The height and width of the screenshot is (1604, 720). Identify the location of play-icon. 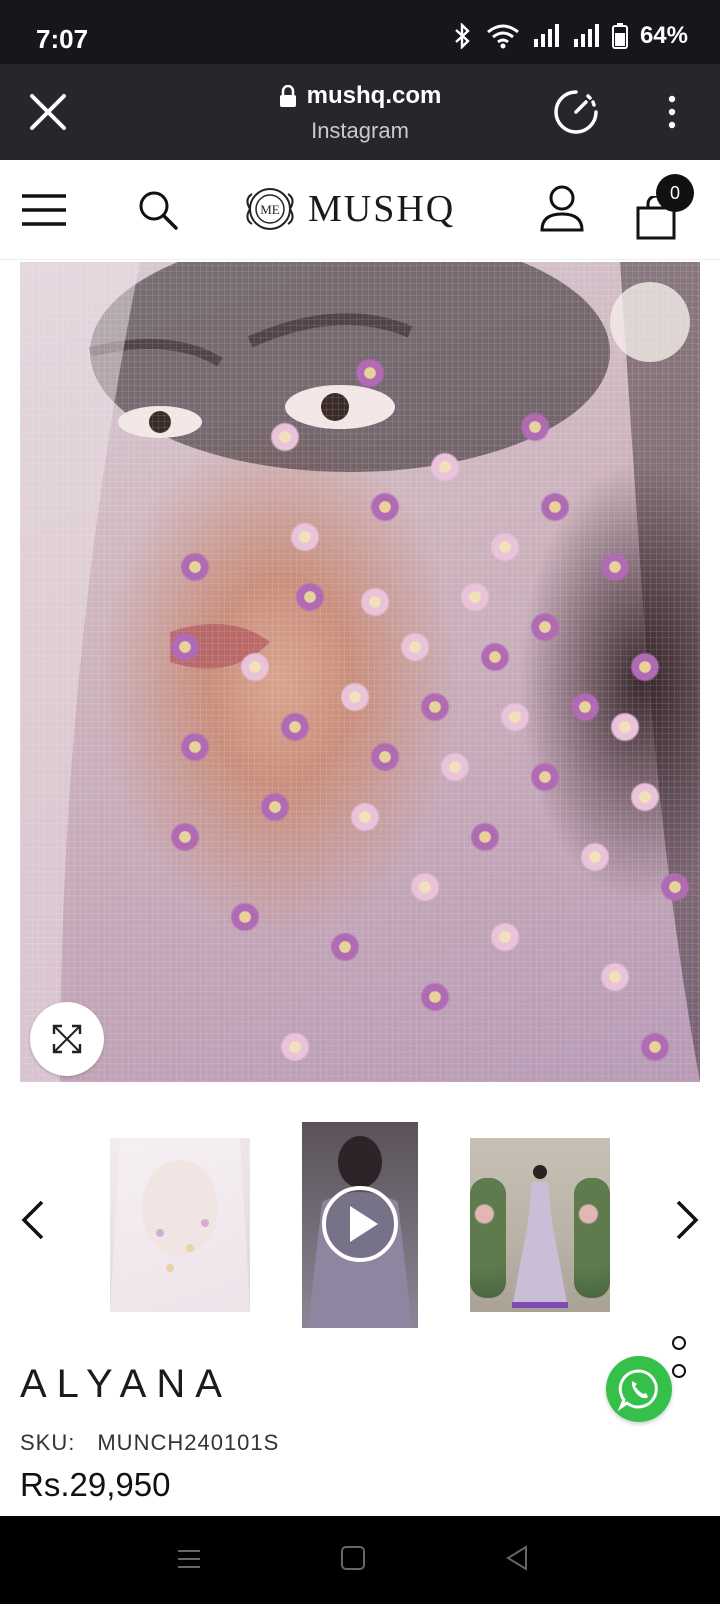
(360, 1224).